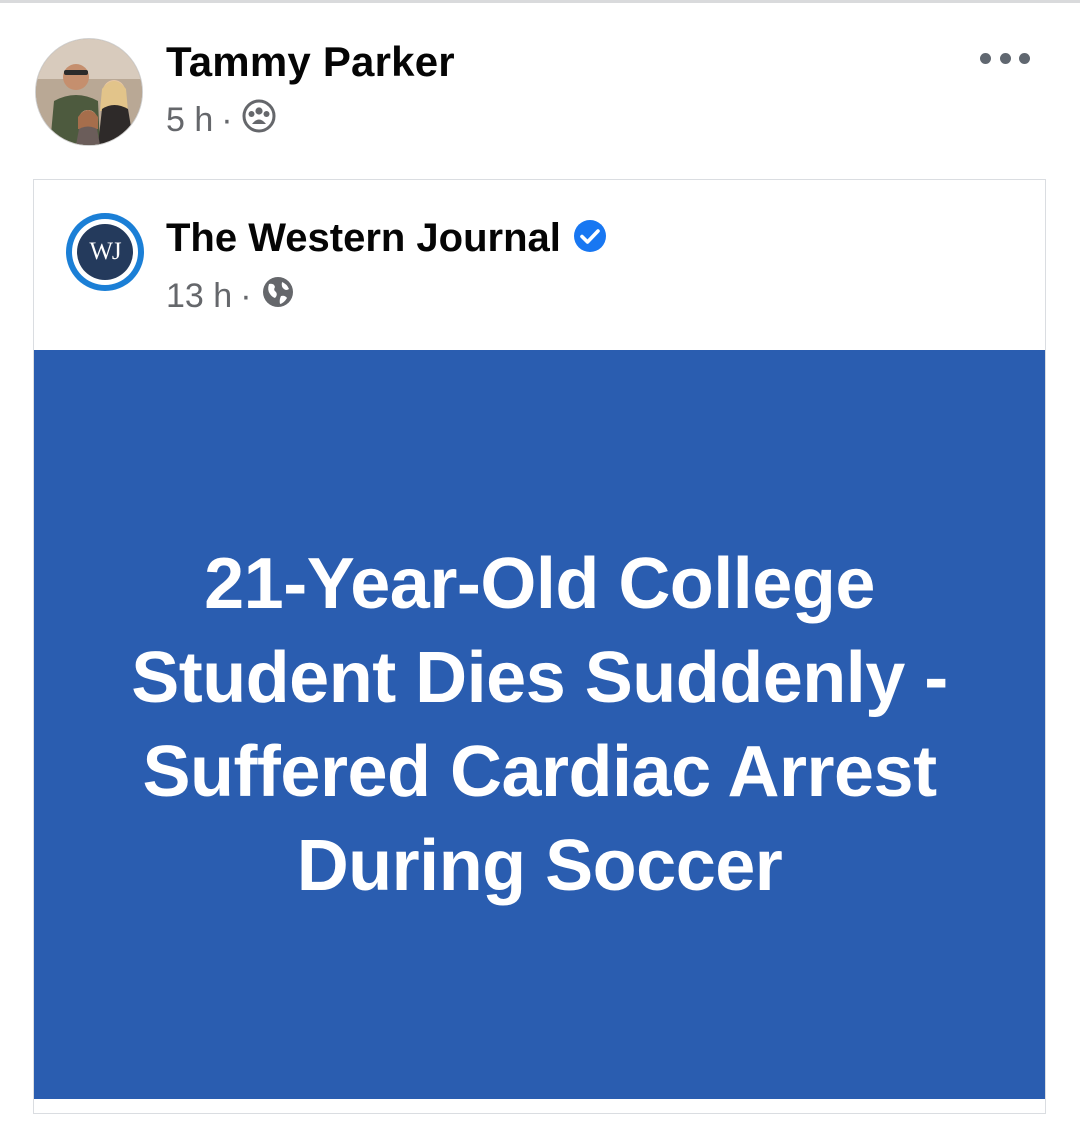  I want to click on more-options-button, so click(1005, 58).